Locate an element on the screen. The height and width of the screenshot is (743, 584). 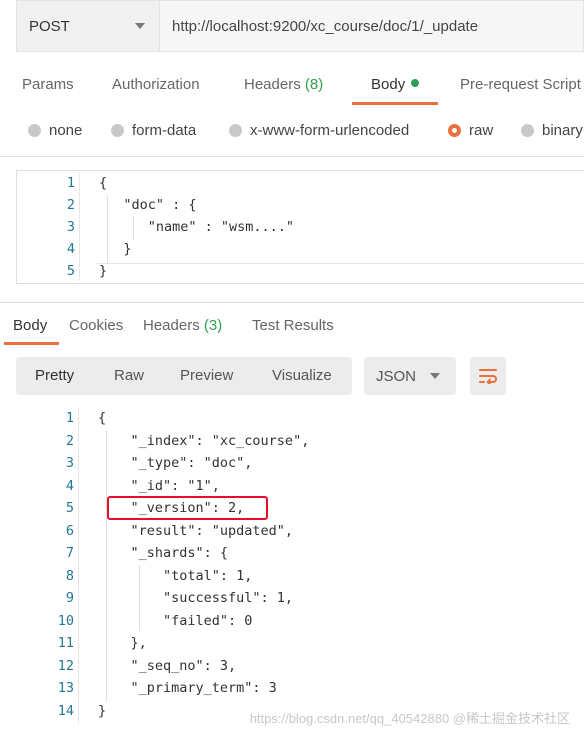
format-select: JSON is located at coordinates (410, 376).